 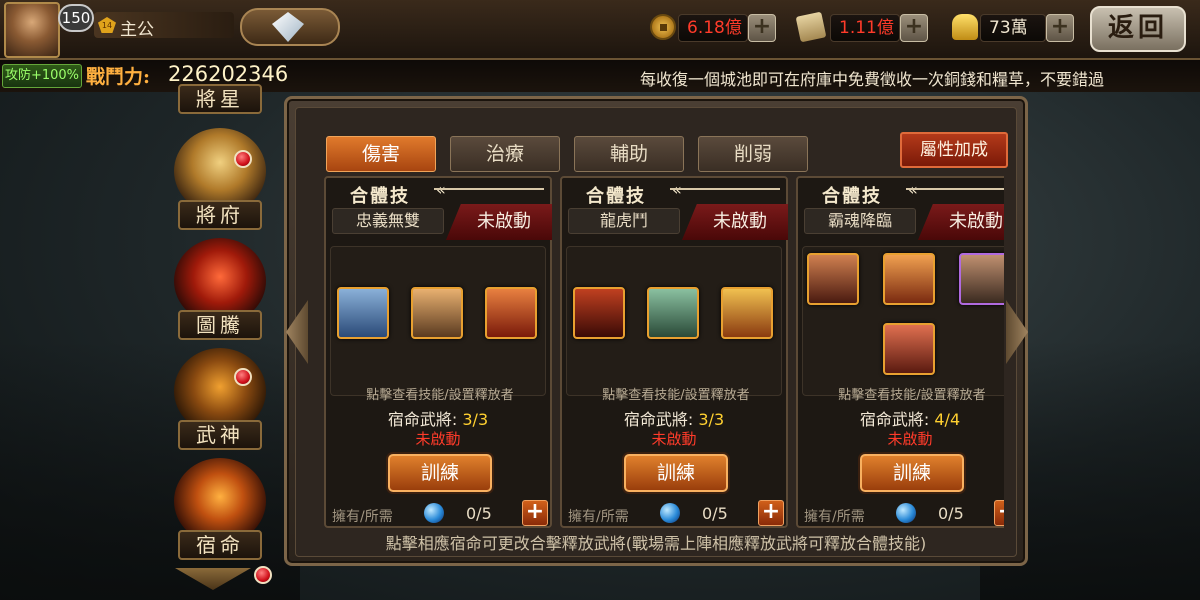 What do you see at coordinates (663, 27) in the screenshot?
I see `copper-coin-icon` at bounding box center [663, 27].